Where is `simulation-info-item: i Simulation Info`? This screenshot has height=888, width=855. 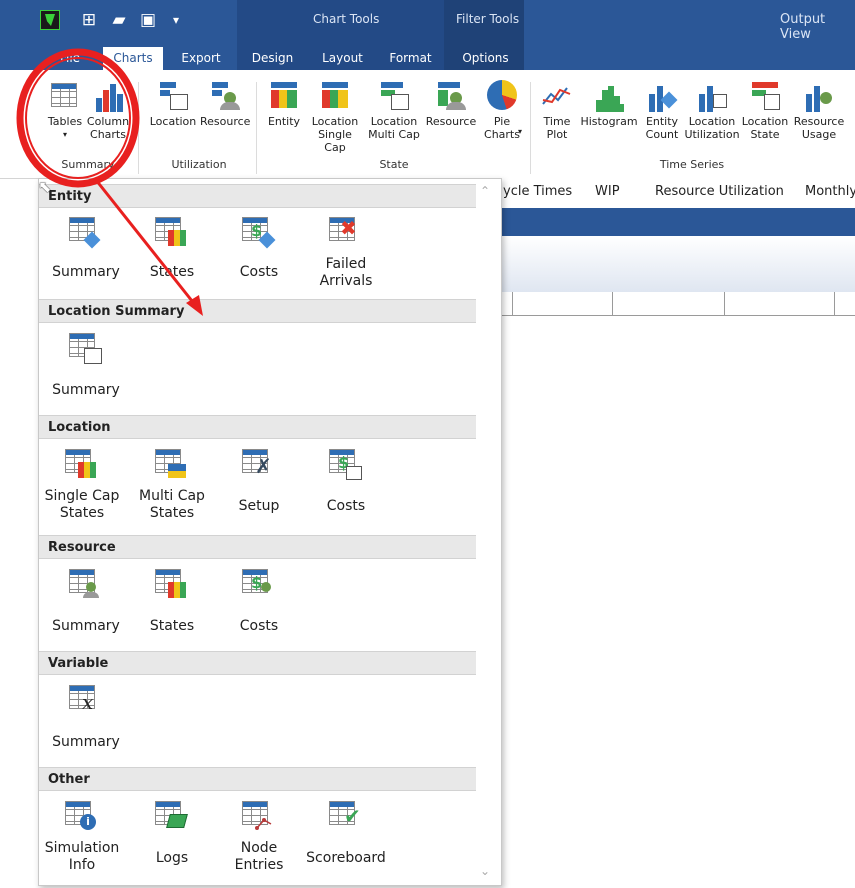 simulation-info-item: i Simulation Info is located at coordinates (82, 836).